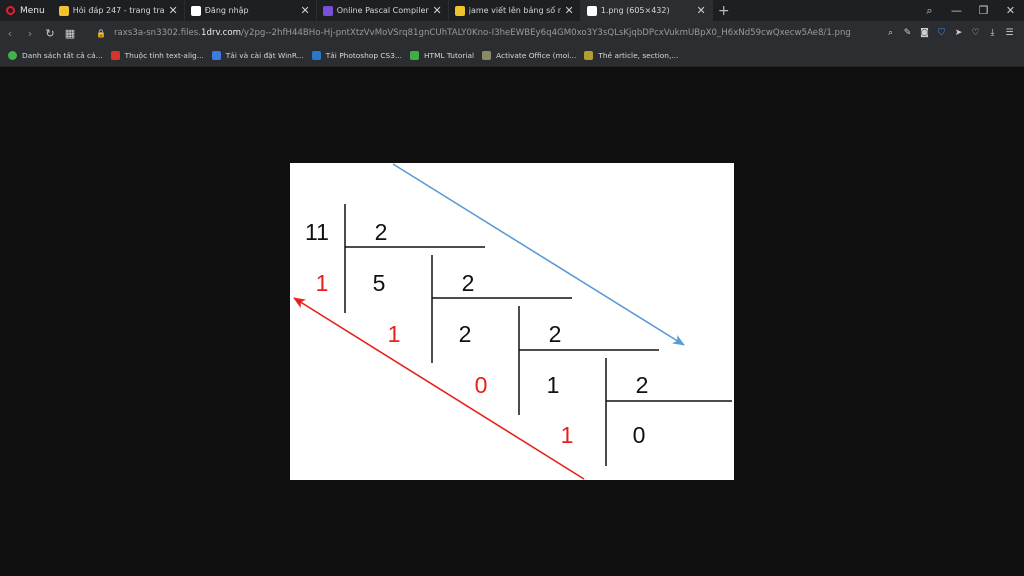 The height and width of the screenshot is (576, 1024). What do you see at coordinates (10, 33) in the screenshot?
I see `back-icon: ‹` at bounding box center [10, 33].